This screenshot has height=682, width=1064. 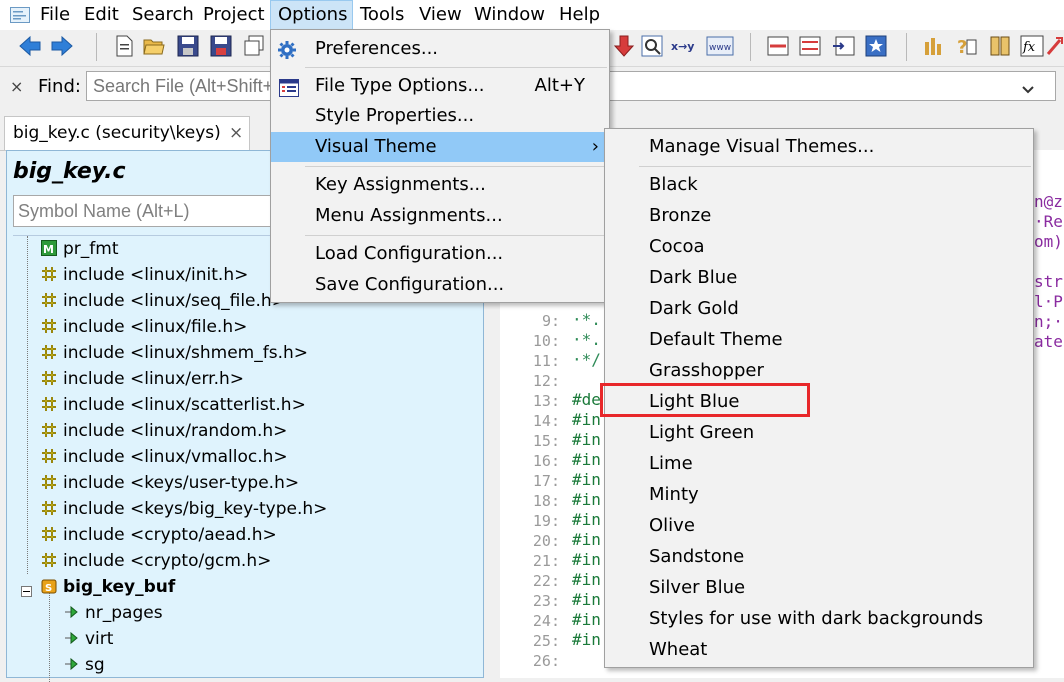 I want to click on symbol-window-icon, so click(x=844, y=46).